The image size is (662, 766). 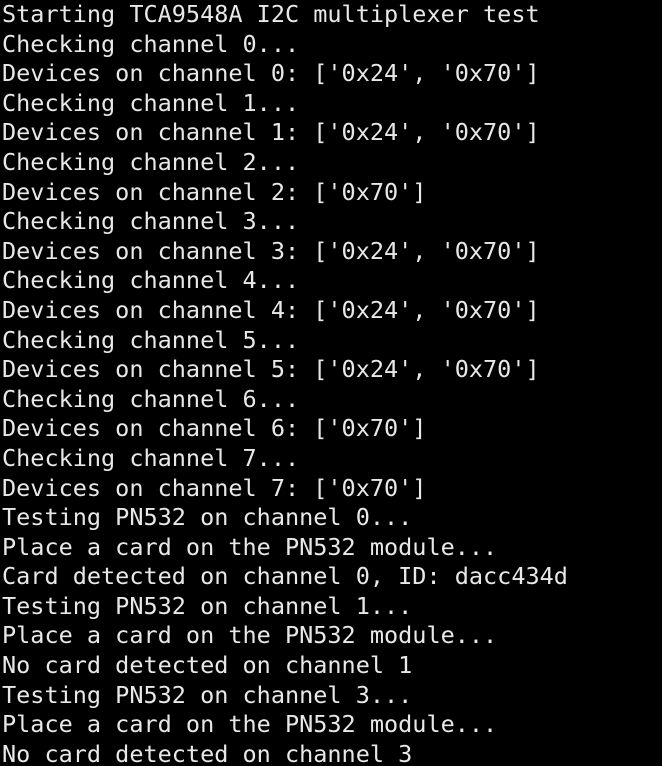 What do you see at coordinates (271, 14) in the screenshot?
I see `terminal-line: Starting TCA9548A I2C multiplexer test` at bounding box center [271, 14].